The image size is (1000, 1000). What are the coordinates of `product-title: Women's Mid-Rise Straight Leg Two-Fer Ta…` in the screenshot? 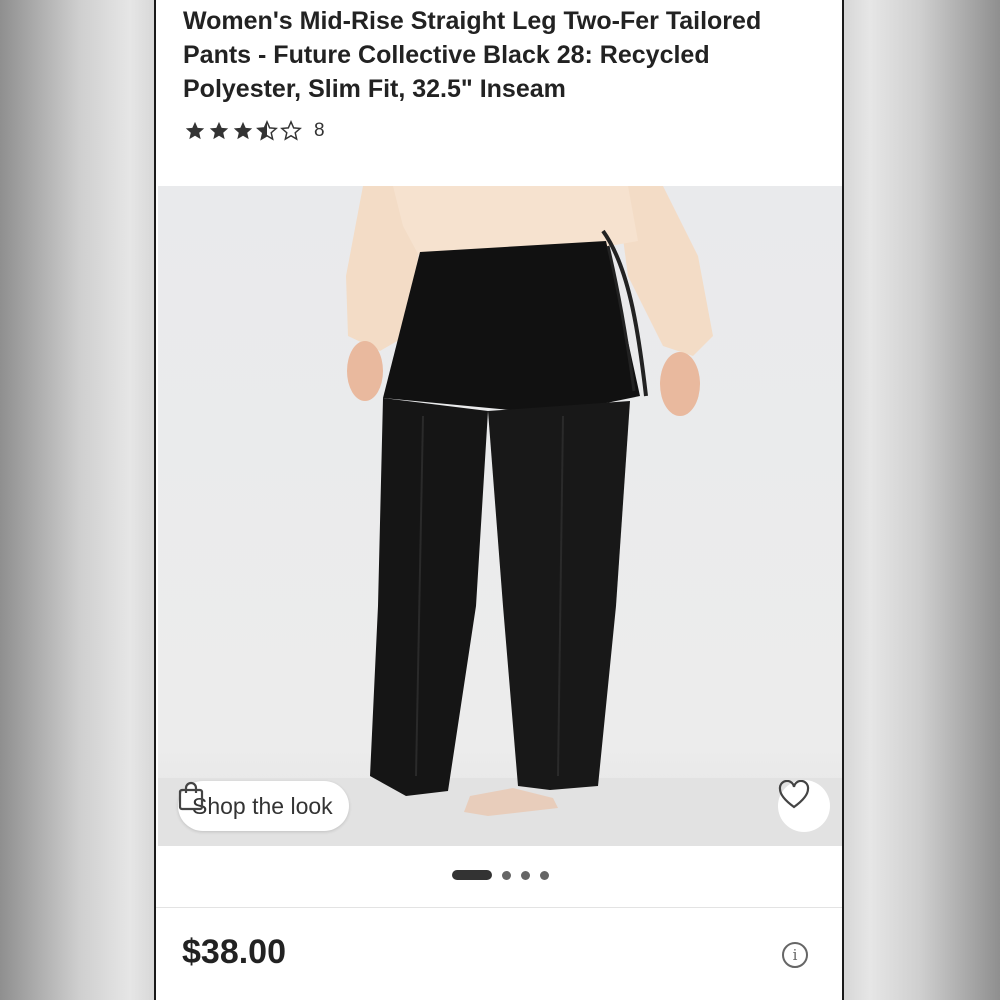 It's located at (472, 55).